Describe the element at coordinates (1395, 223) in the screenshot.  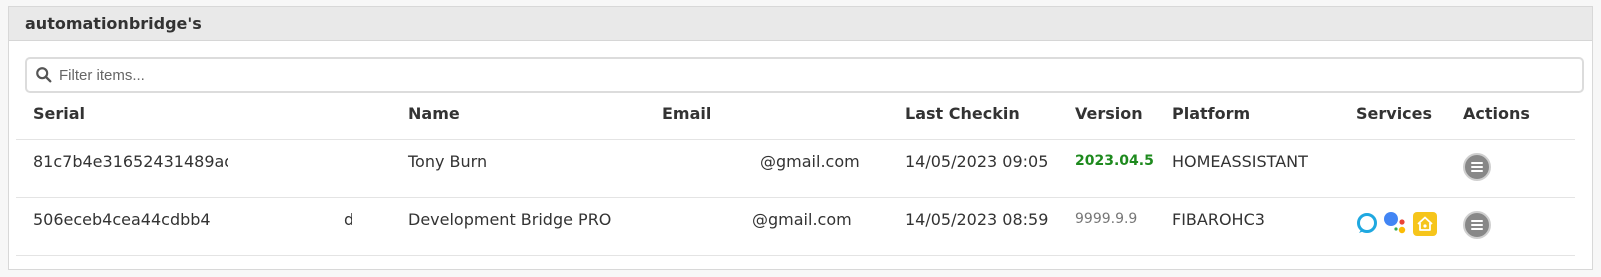
I see `google-assistant-icon` at that location.